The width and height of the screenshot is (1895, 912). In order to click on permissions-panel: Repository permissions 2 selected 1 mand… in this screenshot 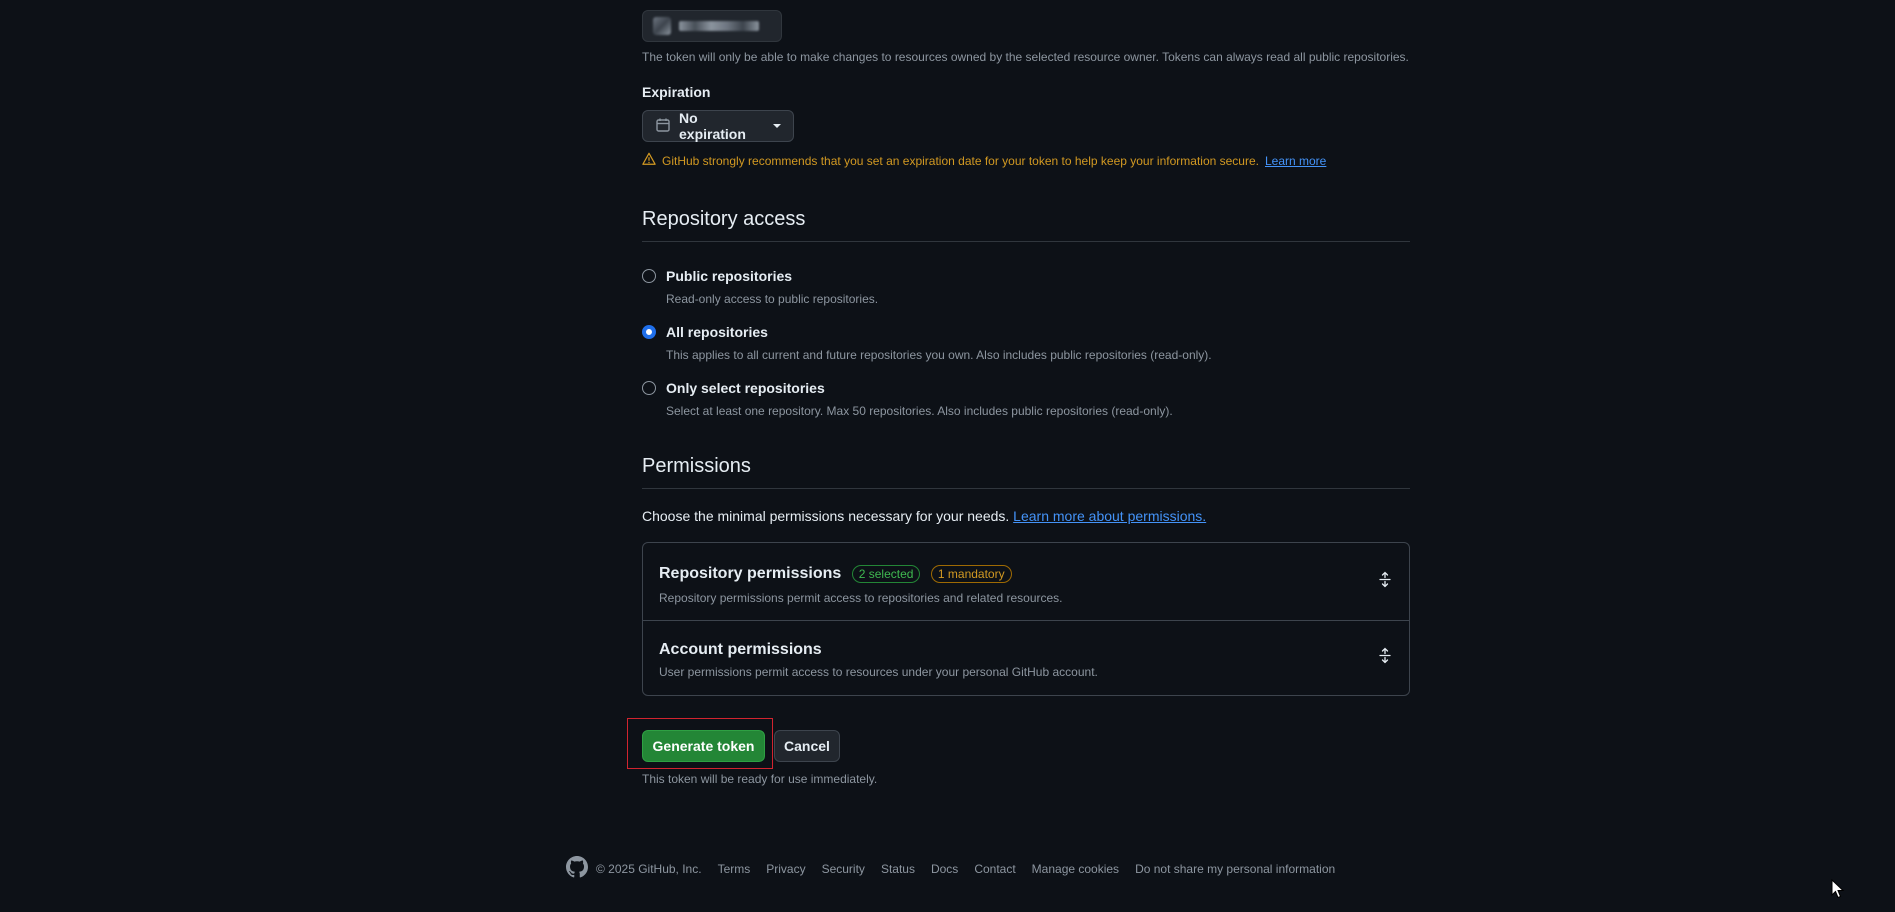, I will do `click(1026, 619)`.